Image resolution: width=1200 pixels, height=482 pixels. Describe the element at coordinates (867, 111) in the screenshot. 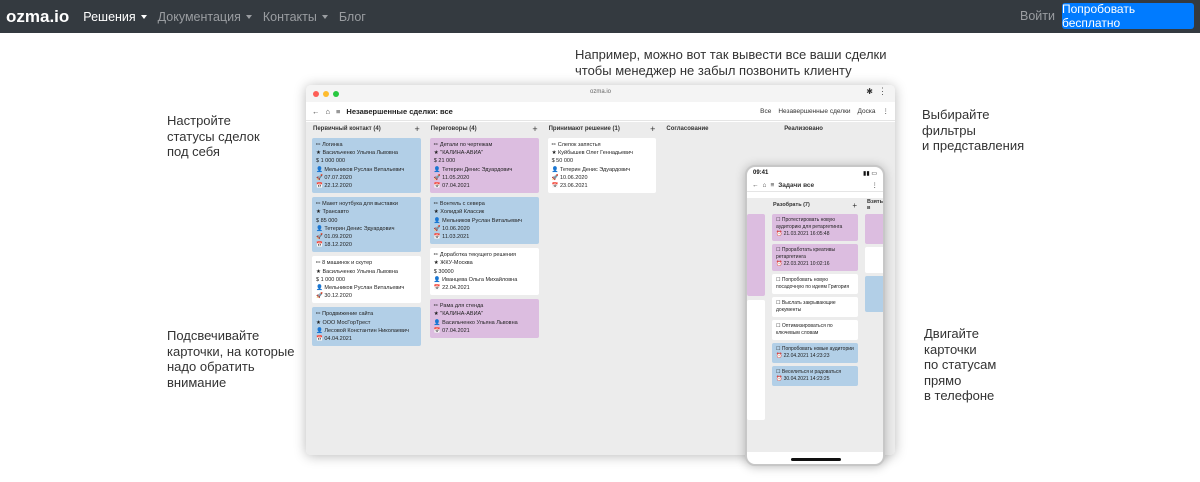

I see `board-control-2: Доска` at that location.